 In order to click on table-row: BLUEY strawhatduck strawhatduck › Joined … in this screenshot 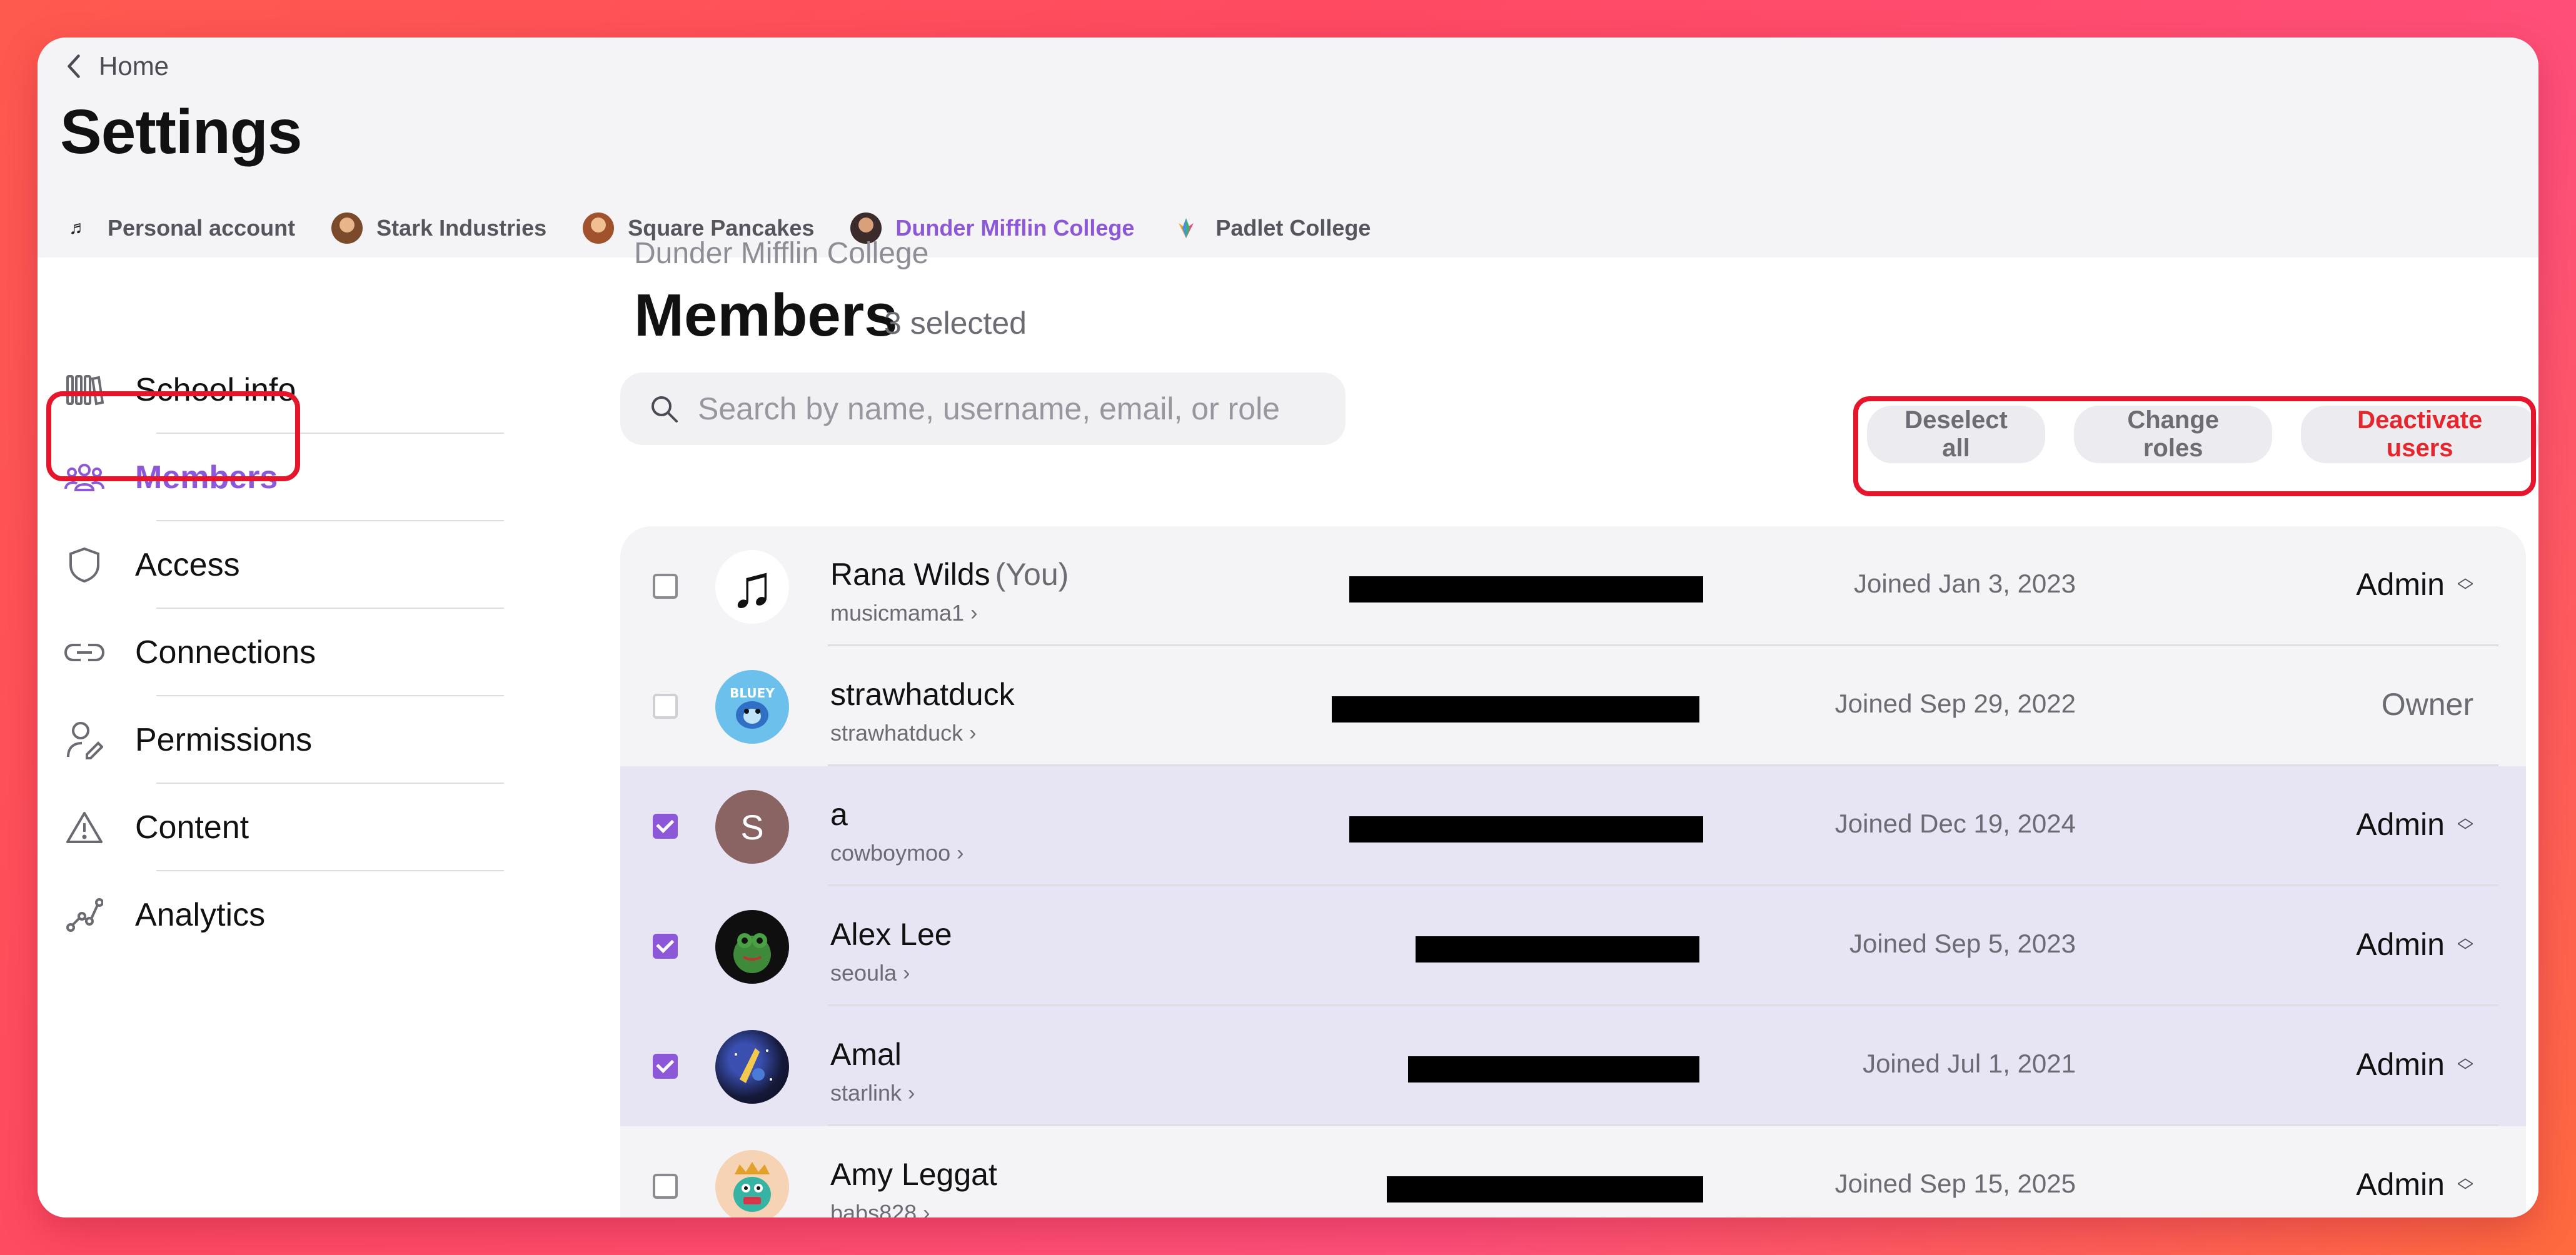, I will do `click(1573, 706)`.